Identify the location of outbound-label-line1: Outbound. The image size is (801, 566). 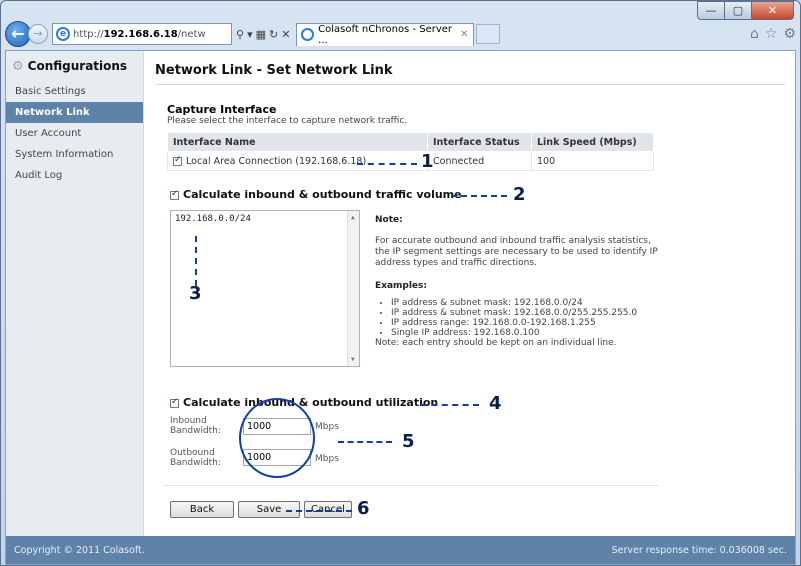
(192, 453).